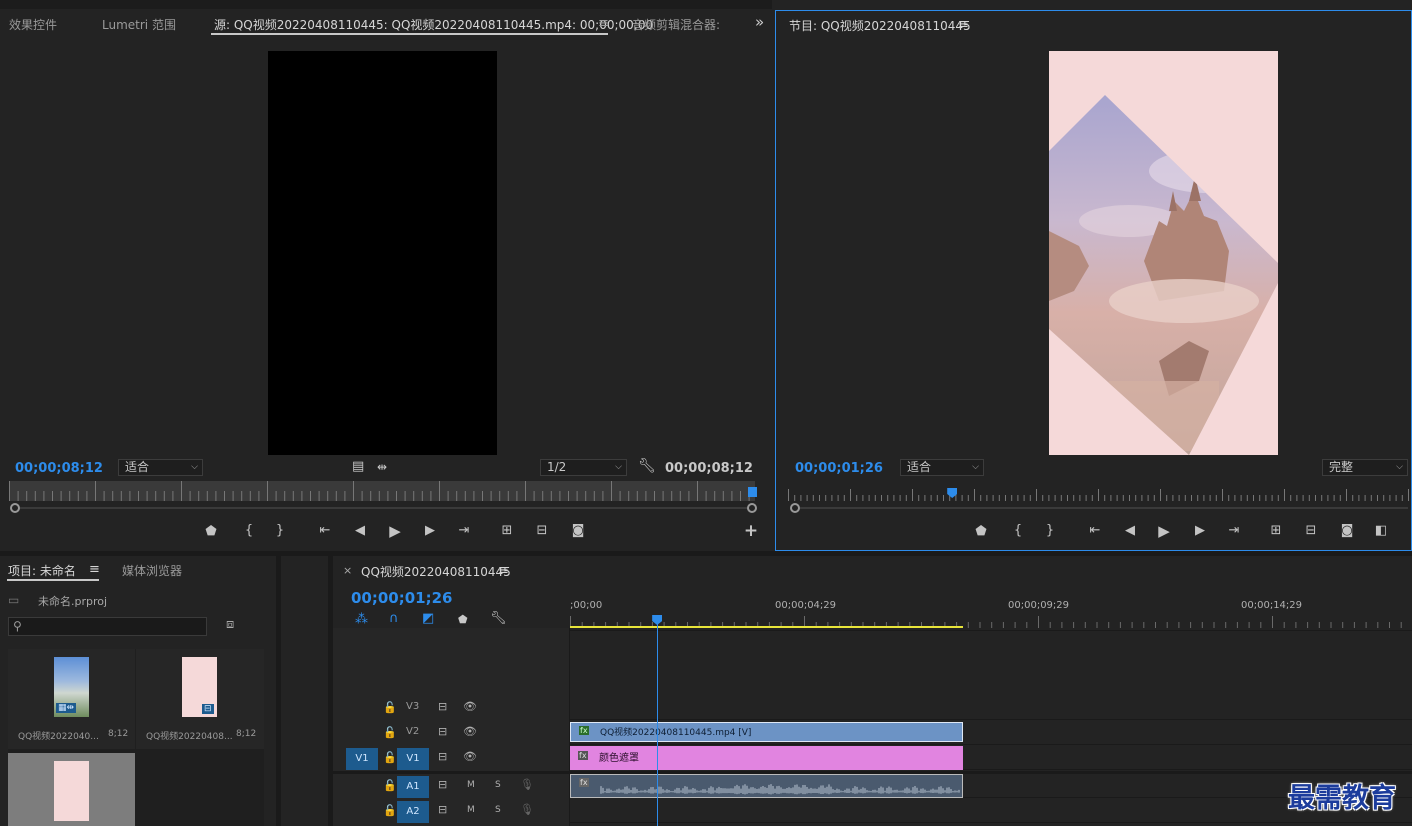  Describe the element at coordinates (436, 571) in the screenshot. I see `sequence-tab: QQ视频20220408110445` at that location.